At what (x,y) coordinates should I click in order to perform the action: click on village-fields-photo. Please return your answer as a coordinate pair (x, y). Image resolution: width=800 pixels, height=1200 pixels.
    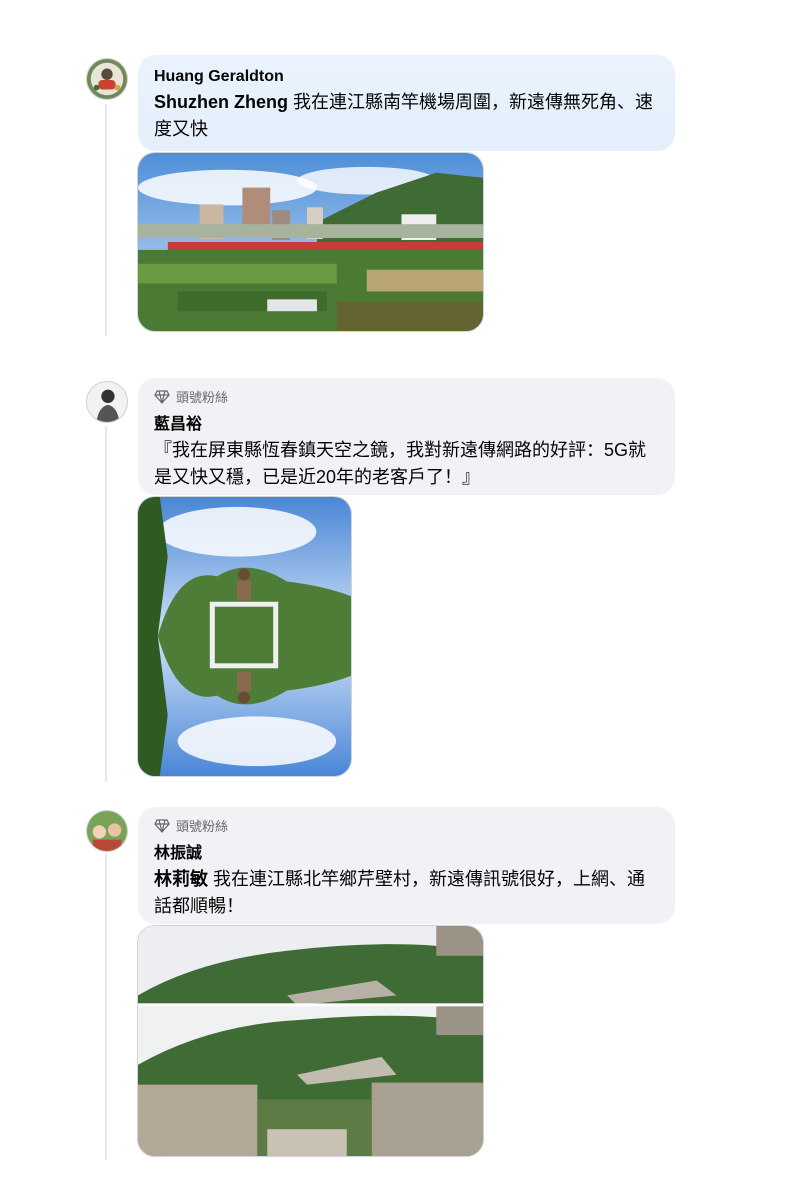
    Looking at the image, I should click on (310, 242).